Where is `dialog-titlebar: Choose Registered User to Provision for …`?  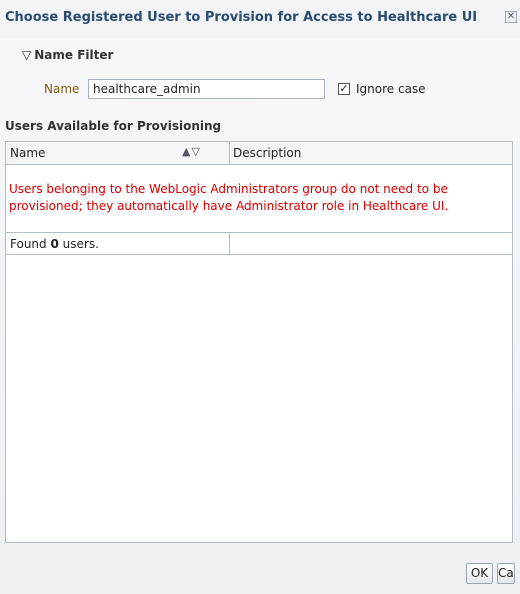
dialog-titlebar: Choose Registered User to Provision for … is located at coordinates (260, 19).